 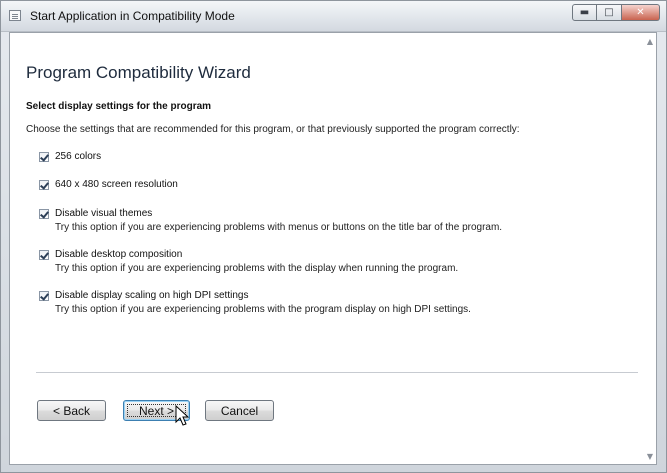 I want to click on back-button: < Back, so click(x=71, y=410).